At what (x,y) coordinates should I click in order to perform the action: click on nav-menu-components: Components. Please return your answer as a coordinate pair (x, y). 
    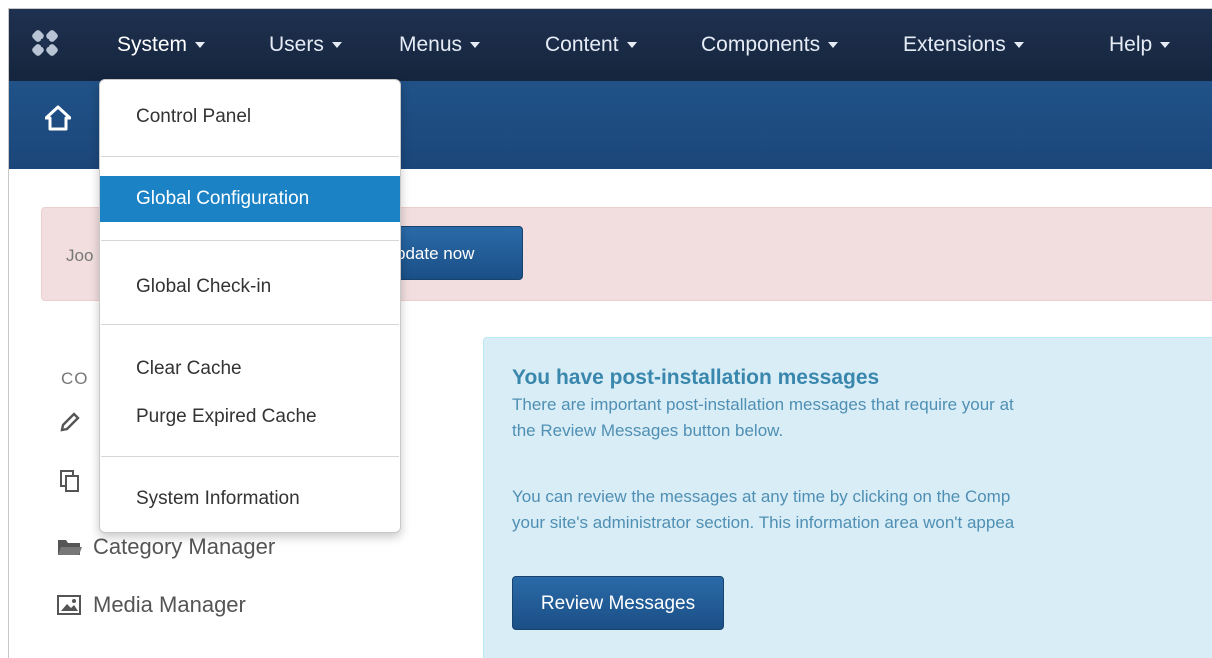
    Looking at the image, I should click on (770, 45).